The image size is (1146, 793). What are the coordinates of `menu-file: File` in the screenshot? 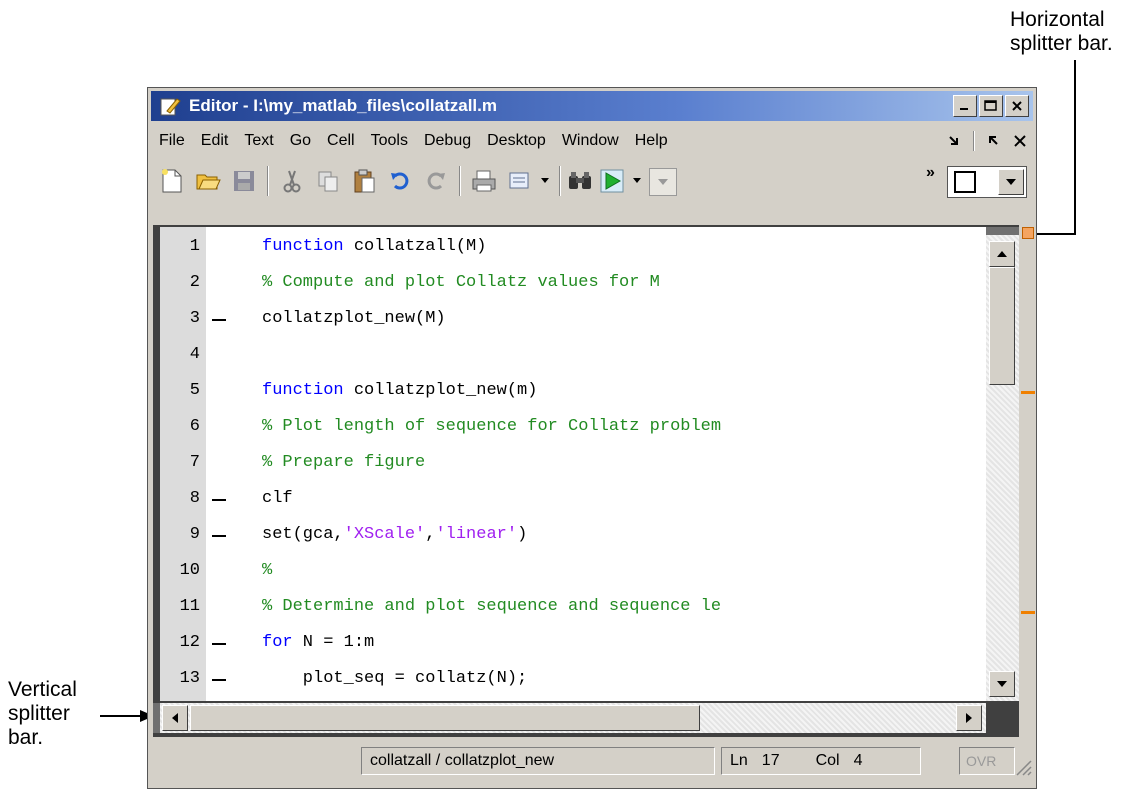 It's located at (172, 141).